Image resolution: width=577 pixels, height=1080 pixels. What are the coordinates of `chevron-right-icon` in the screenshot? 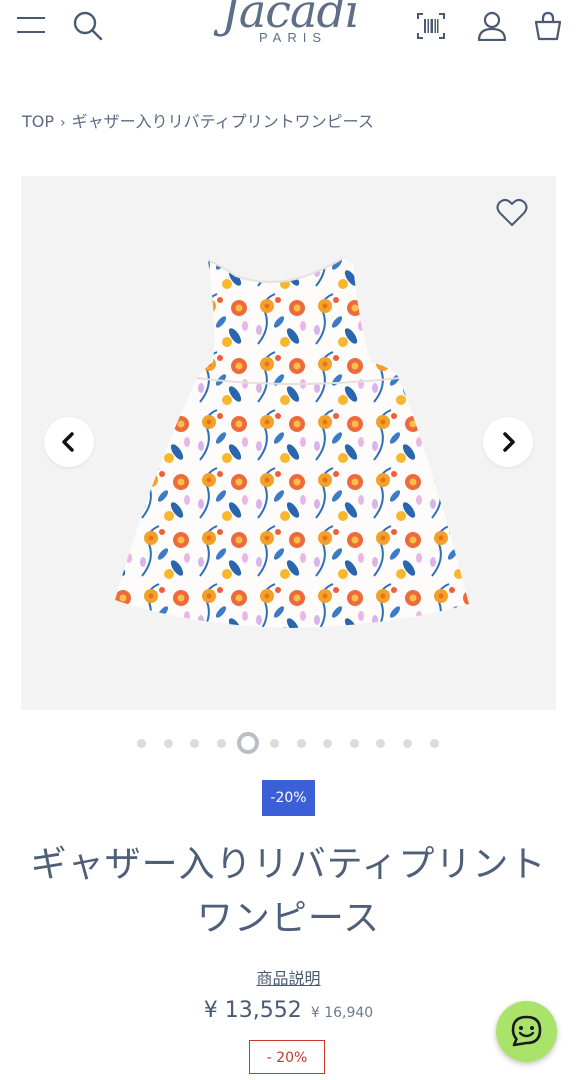 It's located at (509, 442).